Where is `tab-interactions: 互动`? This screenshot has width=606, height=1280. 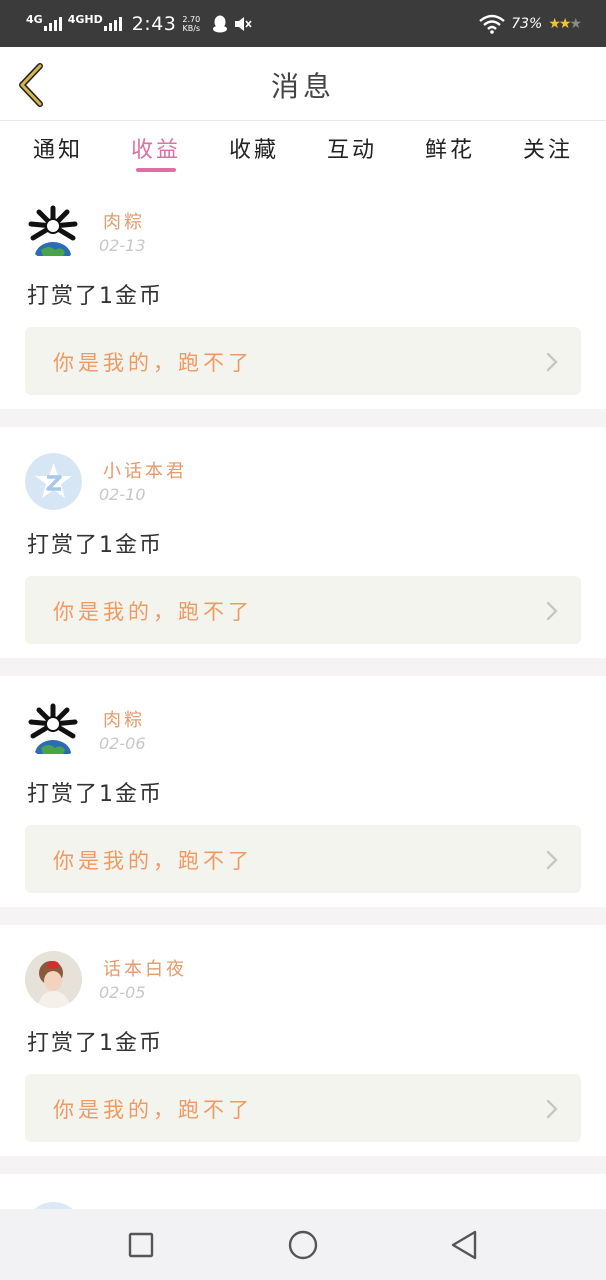
tab-interactions: 互动 is located at coordinates (352, 150).